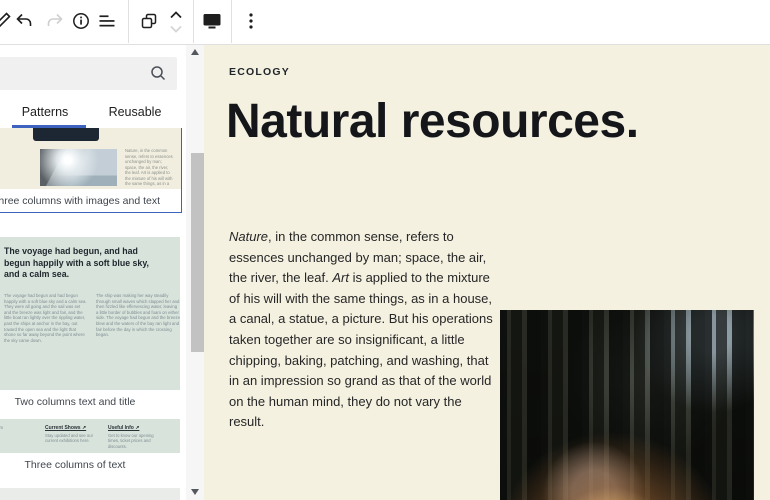 Image resolution: width=770 pixels, height=500 pixels. Describe the element at coordinates (90, 200) in the screenshot. I see `pattern-caption: Three columns with images and text` at that location.